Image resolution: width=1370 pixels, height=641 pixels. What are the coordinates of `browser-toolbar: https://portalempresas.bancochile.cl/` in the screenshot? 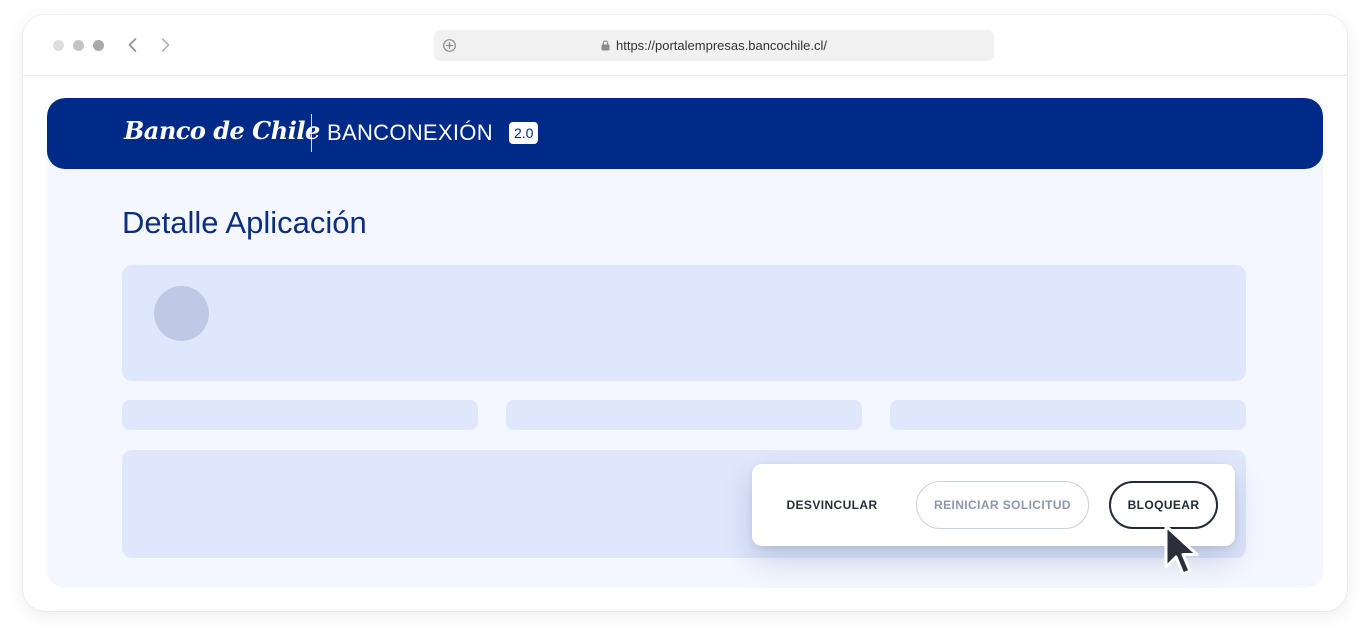 It's located at (685, 45).